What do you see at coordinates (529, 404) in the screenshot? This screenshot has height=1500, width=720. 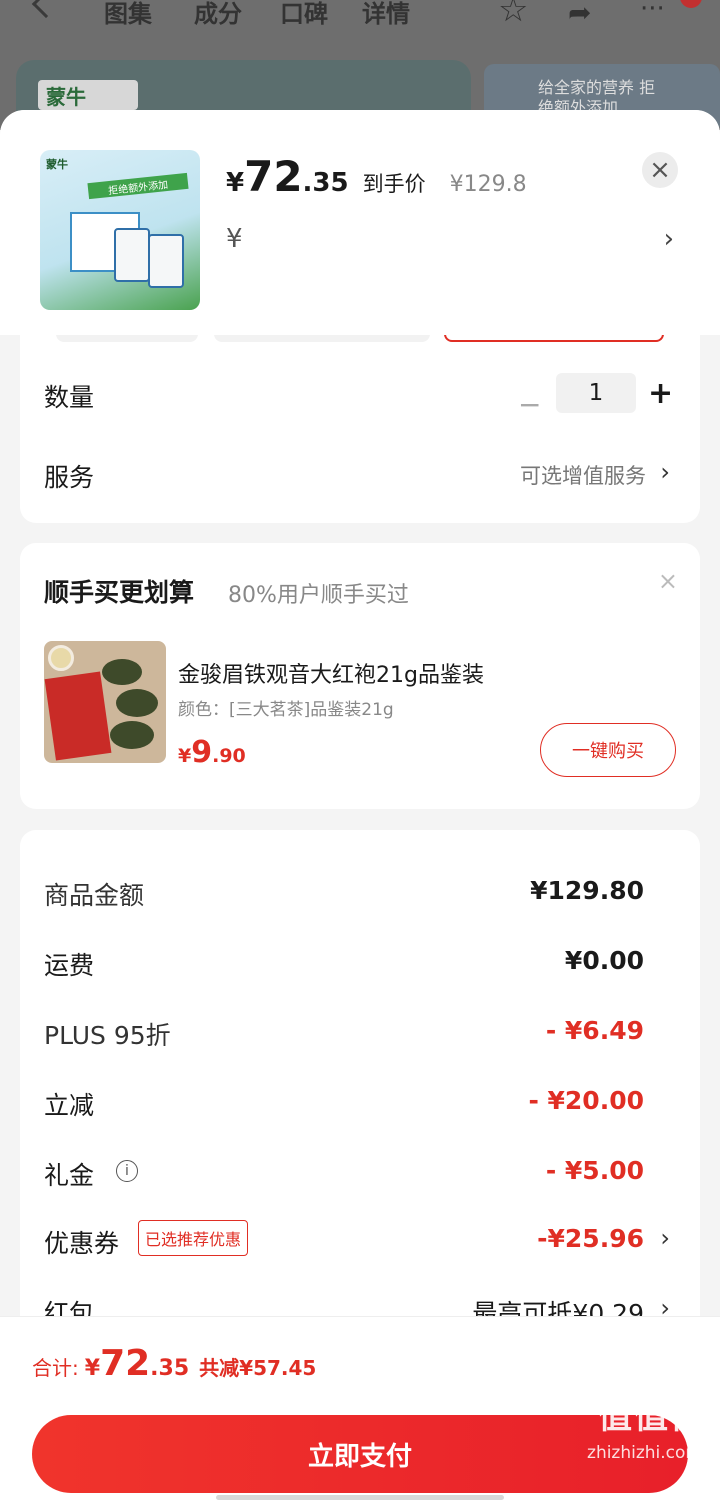 I see `quantity-minus-button: −` at bounding box center [529, 404].